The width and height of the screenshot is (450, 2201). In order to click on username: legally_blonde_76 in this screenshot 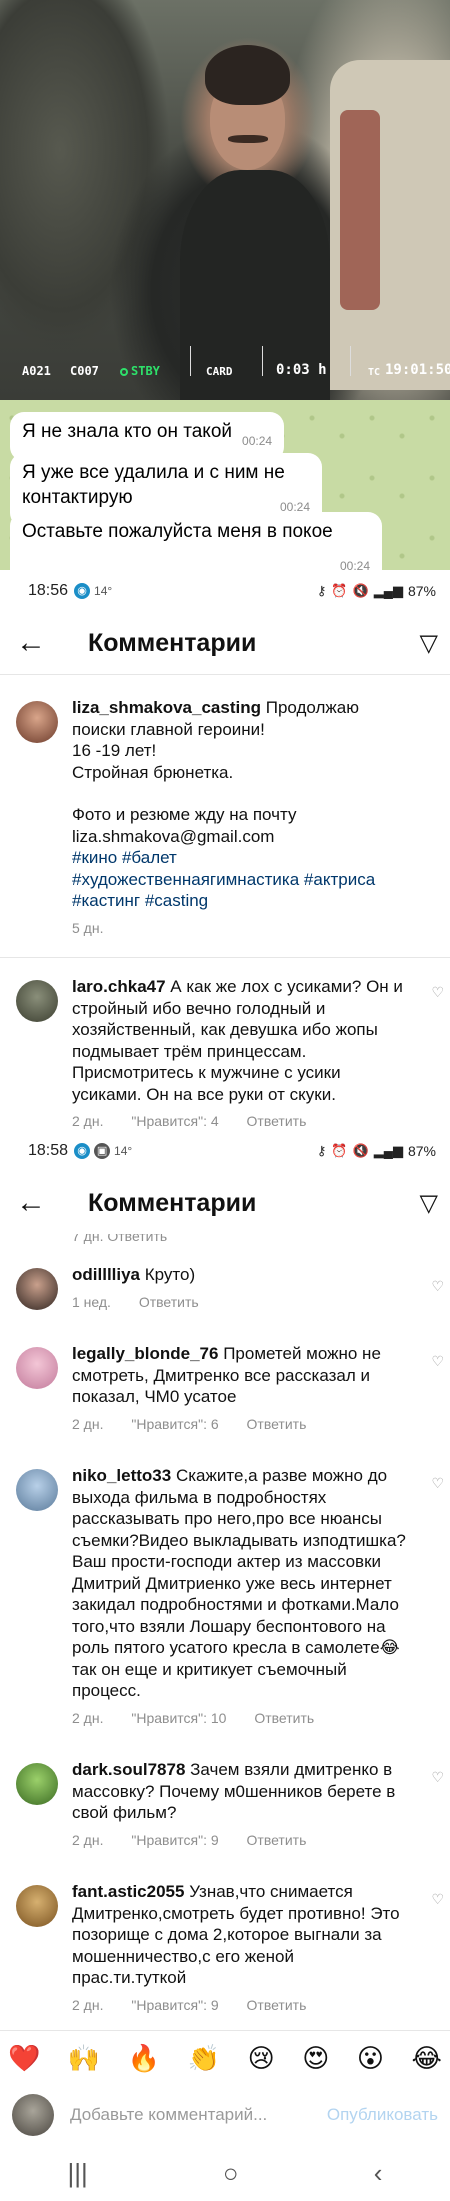, I will do `click(145, 1353)`.